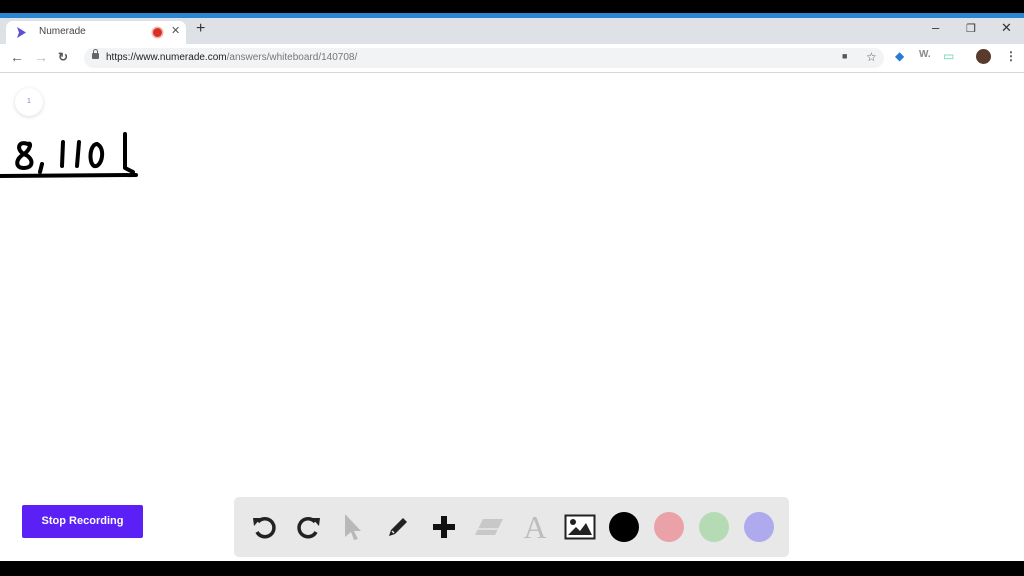 The image size is (1024, 576). Describe the element at coordinates (535, 527) in the screenshot. I see `text-tool-icon: A` at that location.